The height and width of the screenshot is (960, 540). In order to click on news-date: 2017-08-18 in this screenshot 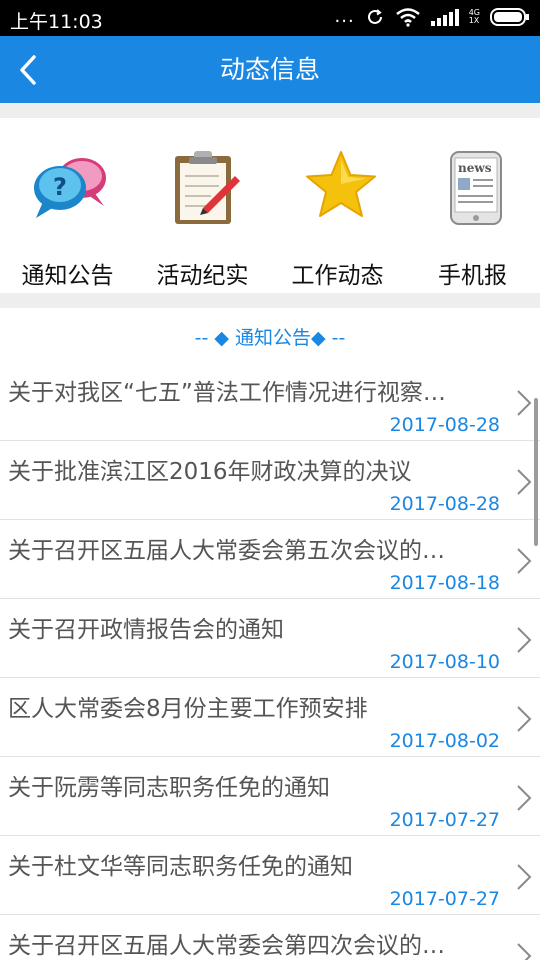, I will do `click(444, 583)`.